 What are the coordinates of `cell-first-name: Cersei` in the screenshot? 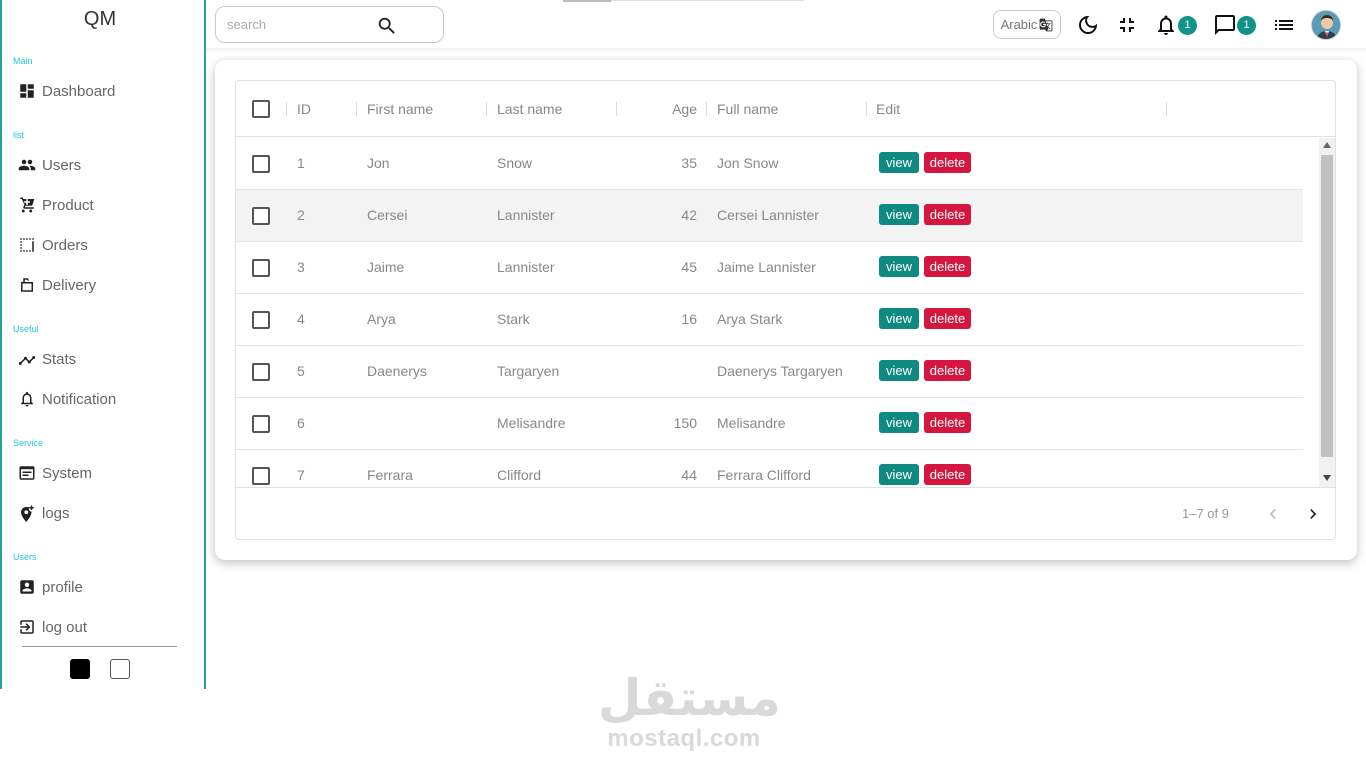 It's located at (387, 215).